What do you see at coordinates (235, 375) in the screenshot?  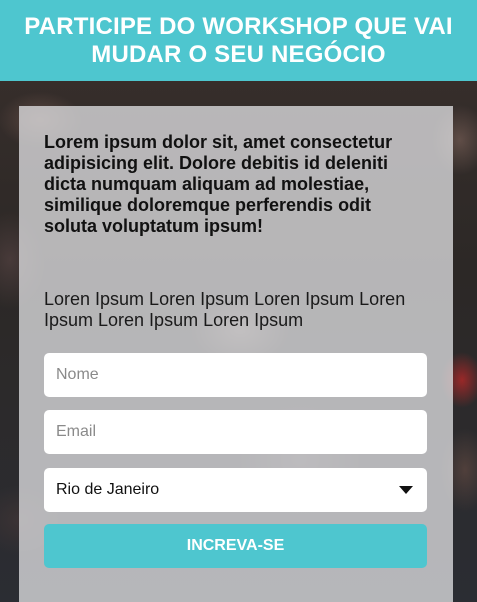 I see `name-input` at bounding box center [235, 375].